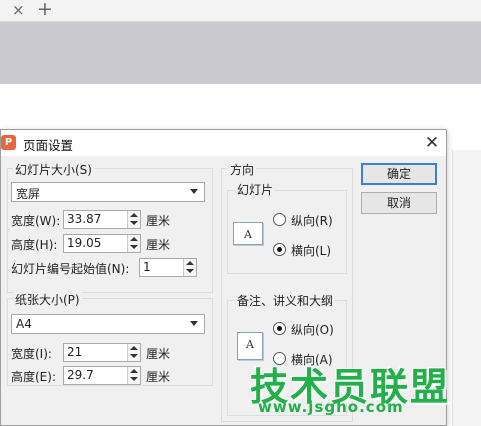  I want to click on slide-number-start-label: 幻灯片编号起始值(N):, so click(70, 269).